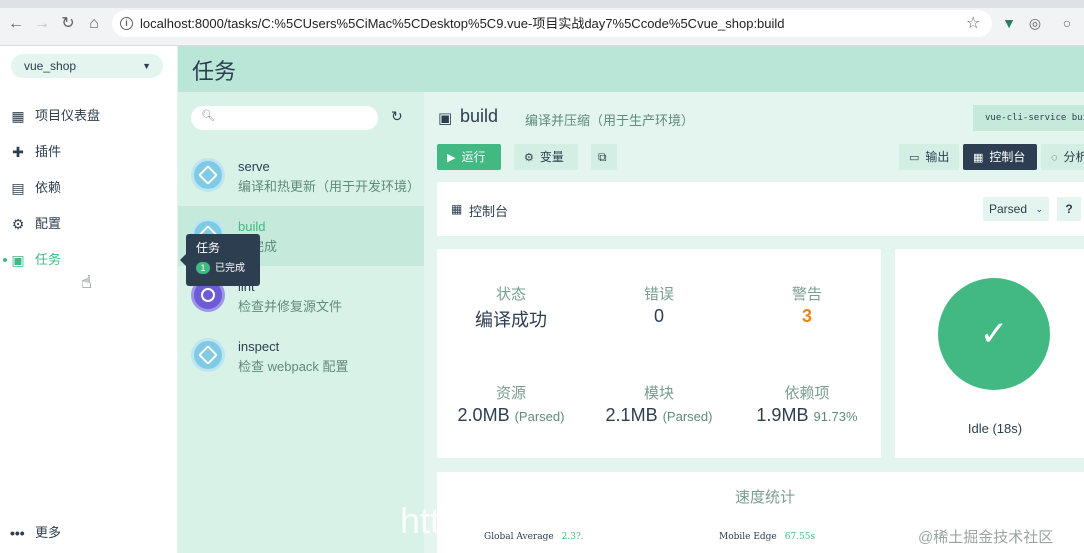  I want to click on run-label: 运行, so click(473, 157).